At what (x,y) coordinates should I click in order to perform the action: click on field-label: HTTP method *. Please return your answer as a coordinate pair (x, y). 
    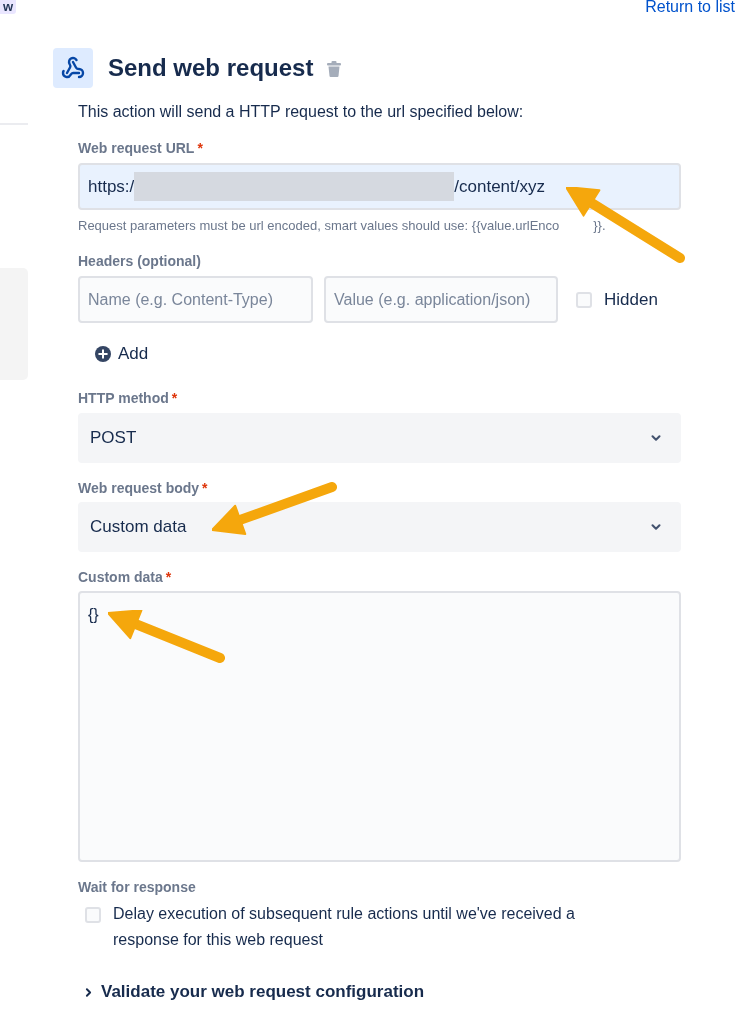
    Looking at the image, I should click on (128, 398).